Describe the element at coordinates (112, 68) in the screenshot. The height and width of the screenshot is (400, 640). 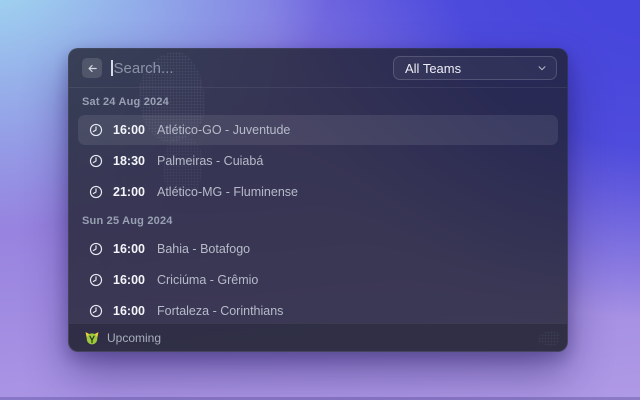
I see `text-caret` at that location.